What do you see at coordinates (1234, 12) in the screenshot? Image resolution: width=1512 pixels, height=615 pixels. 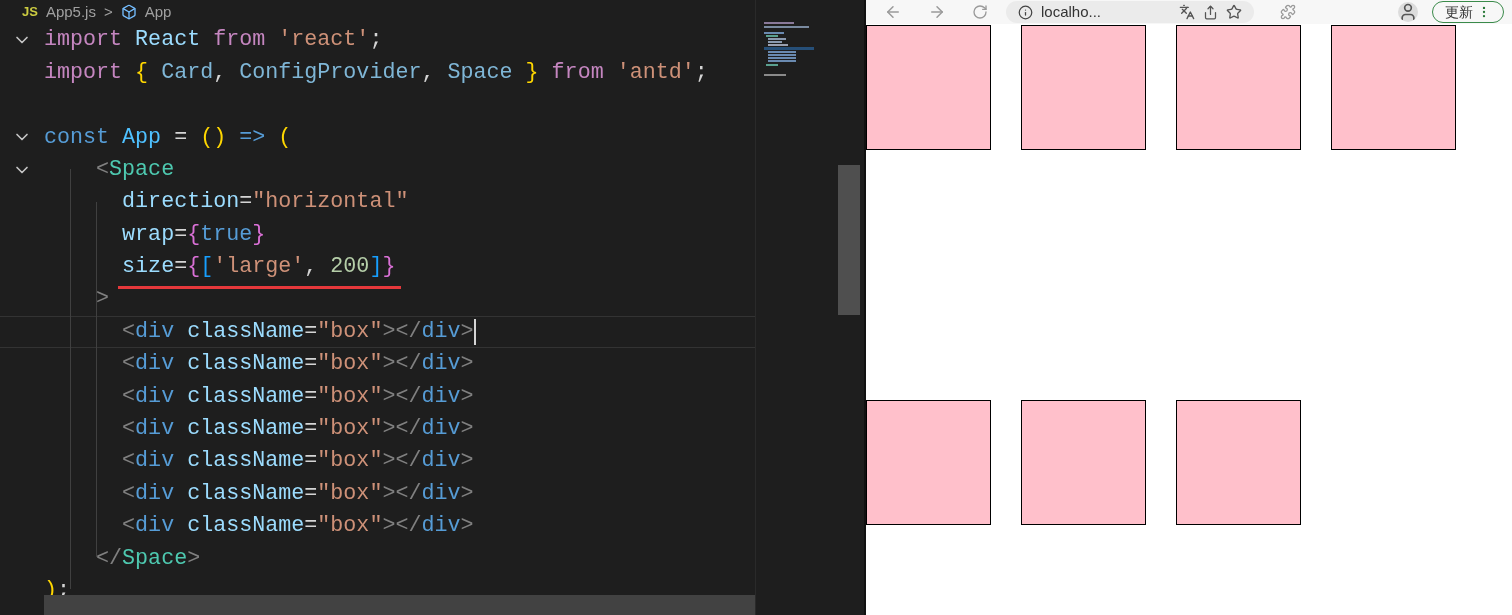 I see `star-icon` at bounding box center [1234, 12].